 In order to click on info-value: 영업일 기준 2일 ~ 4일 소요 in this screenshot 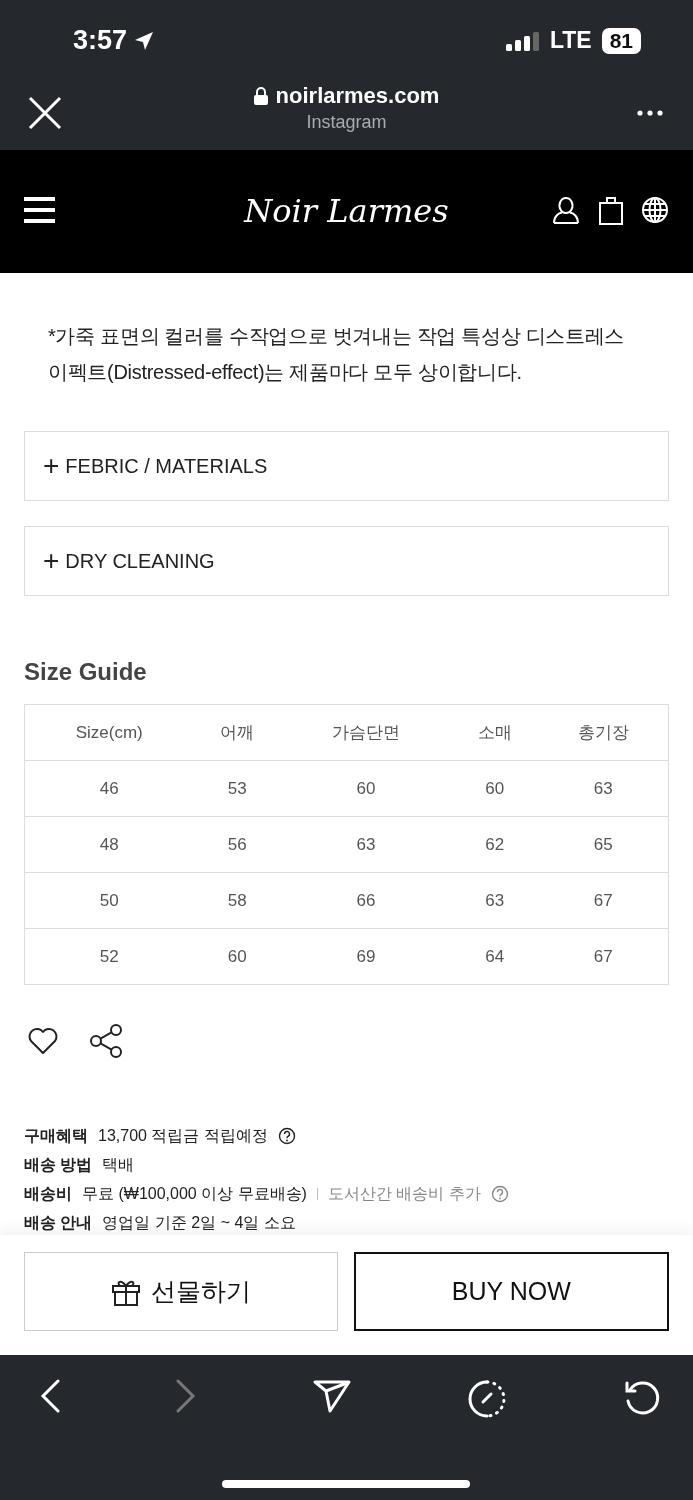, I will do `click(199, 1222)`.